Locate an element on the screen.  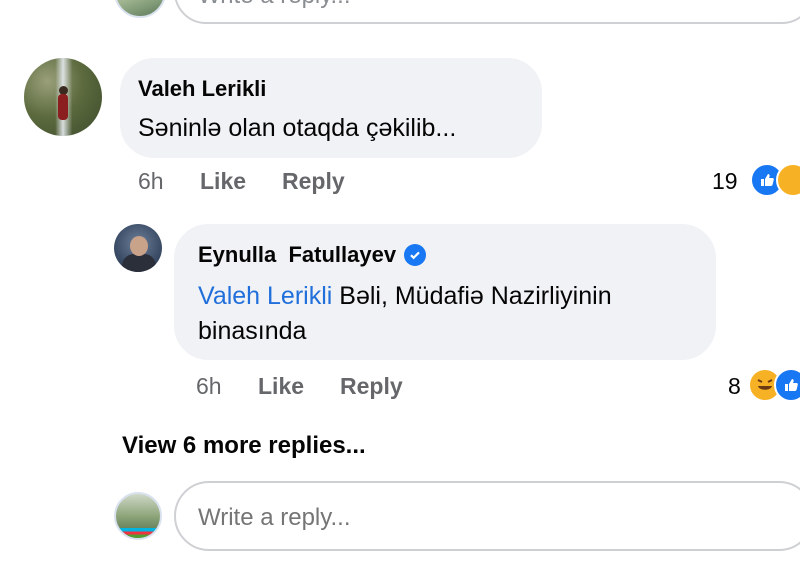
comment-reply-button: Reply is located at coordinates (313, 181).